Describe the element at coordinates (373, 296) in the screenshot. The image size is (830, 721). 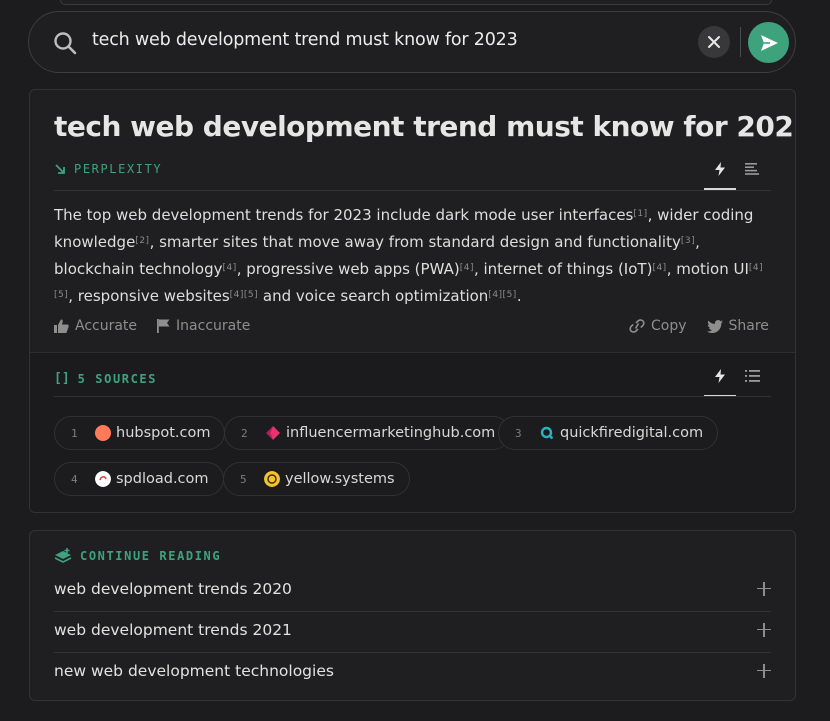
I see `answer-segment: and voice search optimization` at that location.